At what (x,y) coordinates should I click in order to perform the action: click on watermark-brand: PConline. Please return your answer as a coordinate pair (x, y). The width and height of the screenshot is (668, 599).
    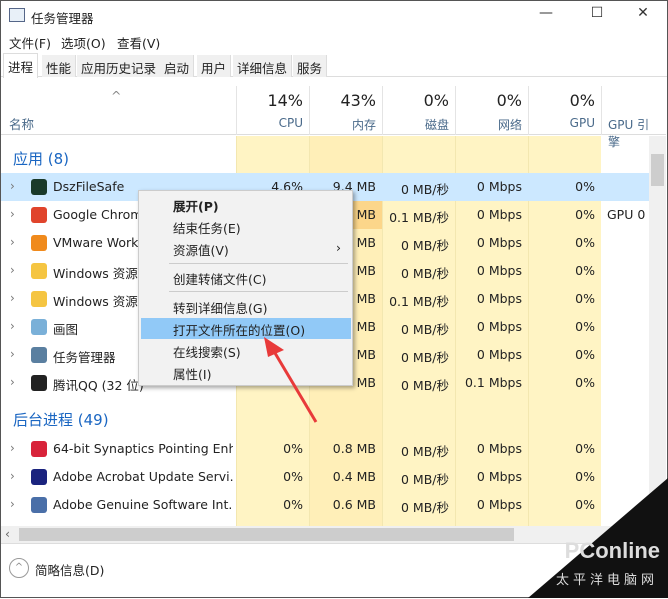
    Looking at the image, I should click on (612, 550).